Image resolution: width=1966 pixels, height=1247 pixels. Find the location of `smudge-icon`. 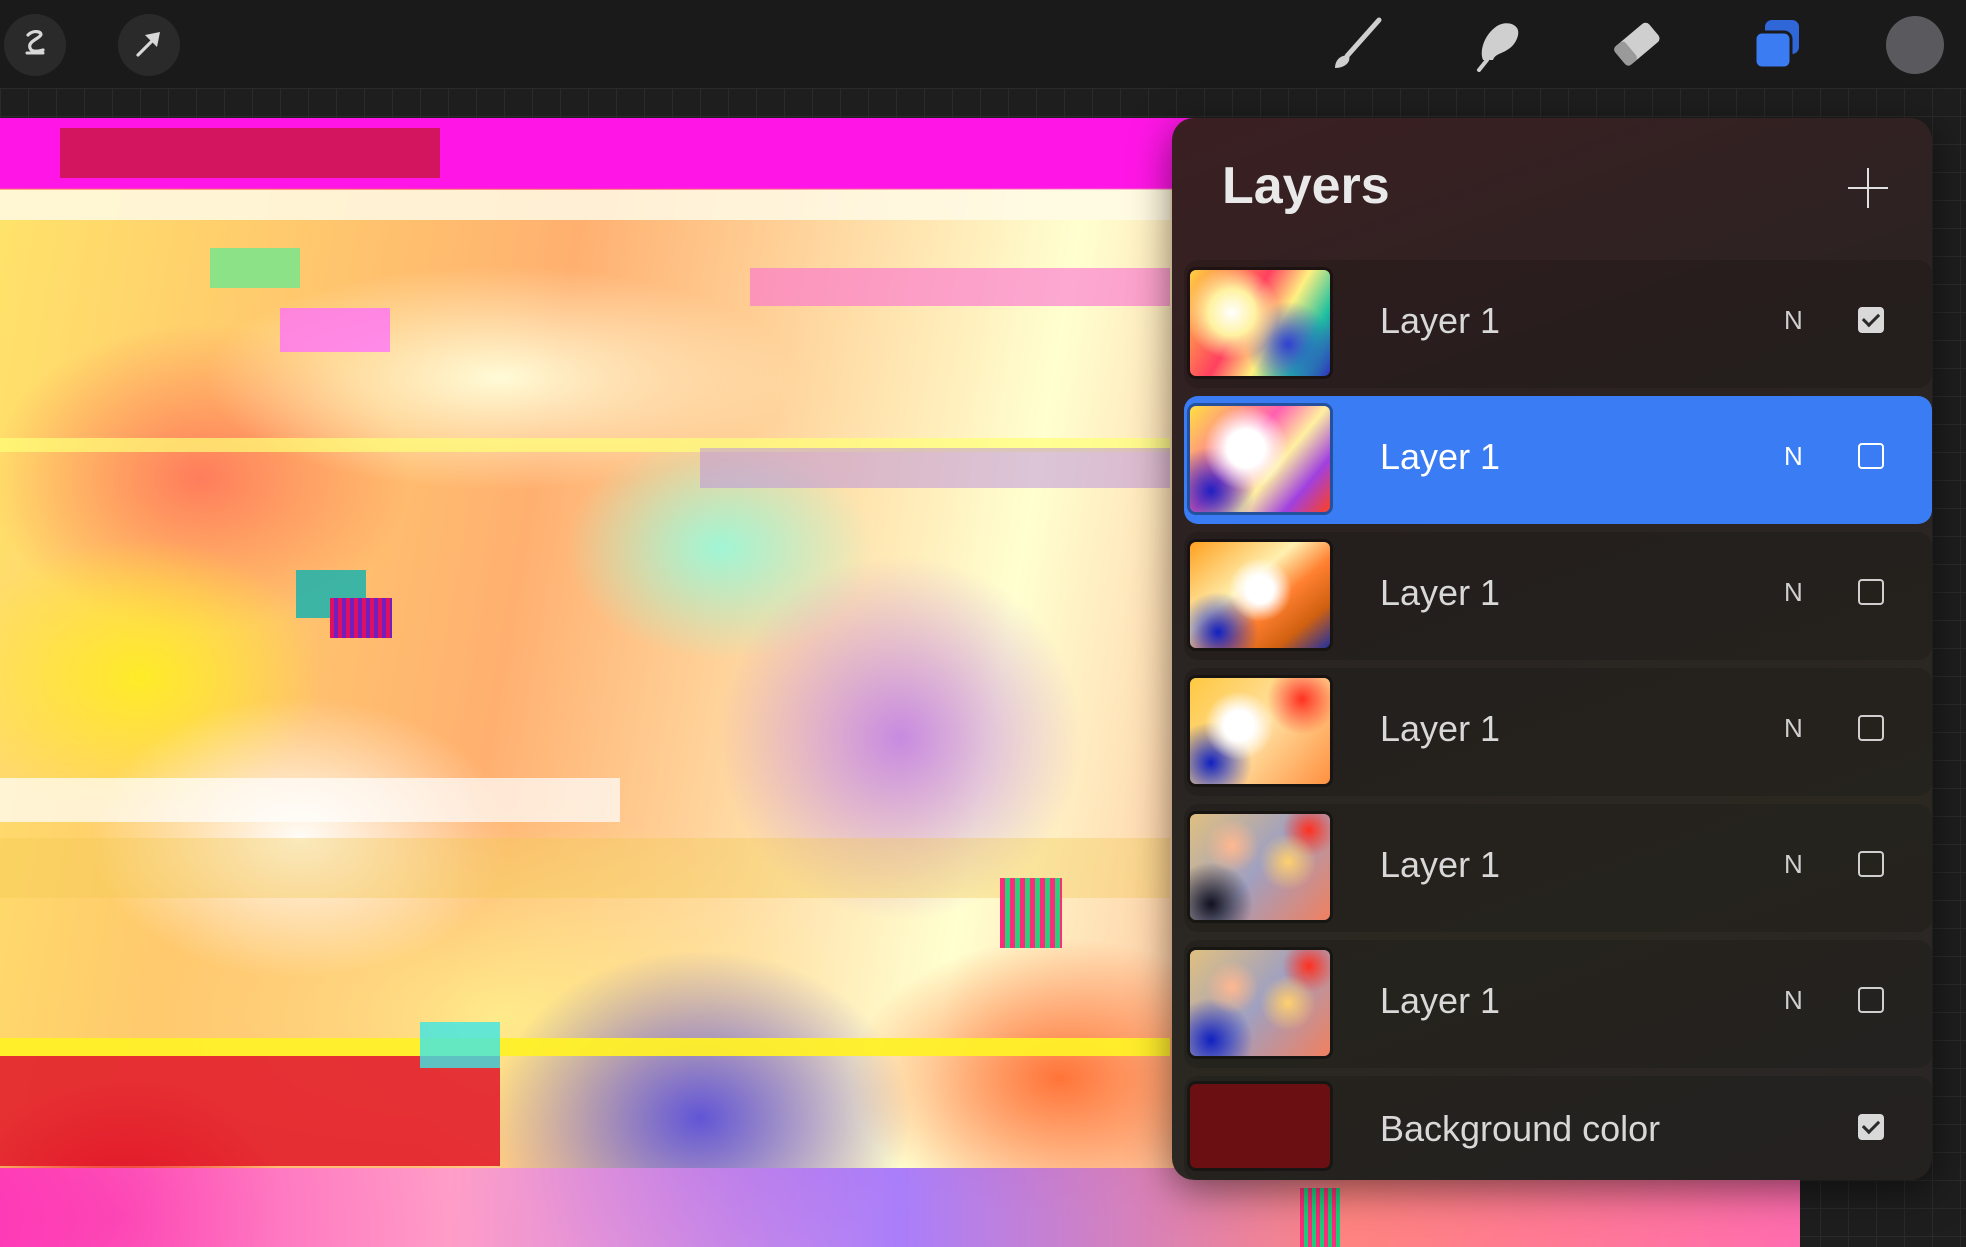

smudge-icon is located at coordinates (1497, 46).